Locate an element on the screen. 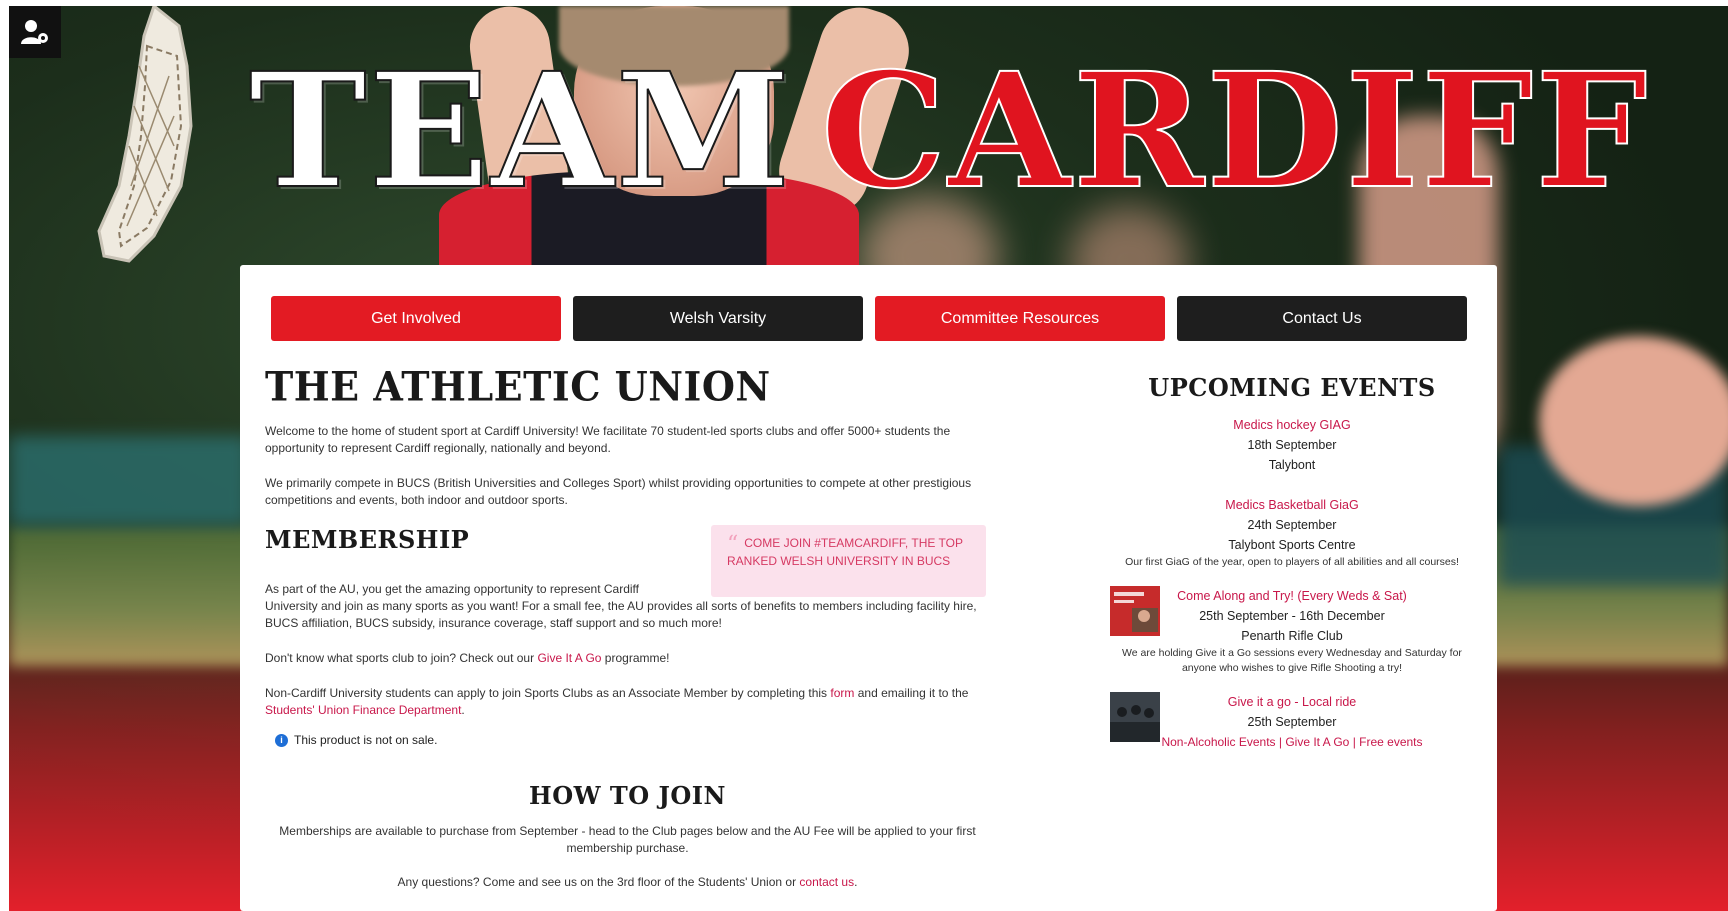 The width and height of the screenshot is (1728, 911). event-venue: Talybont is located at coordinates (1292, 465).